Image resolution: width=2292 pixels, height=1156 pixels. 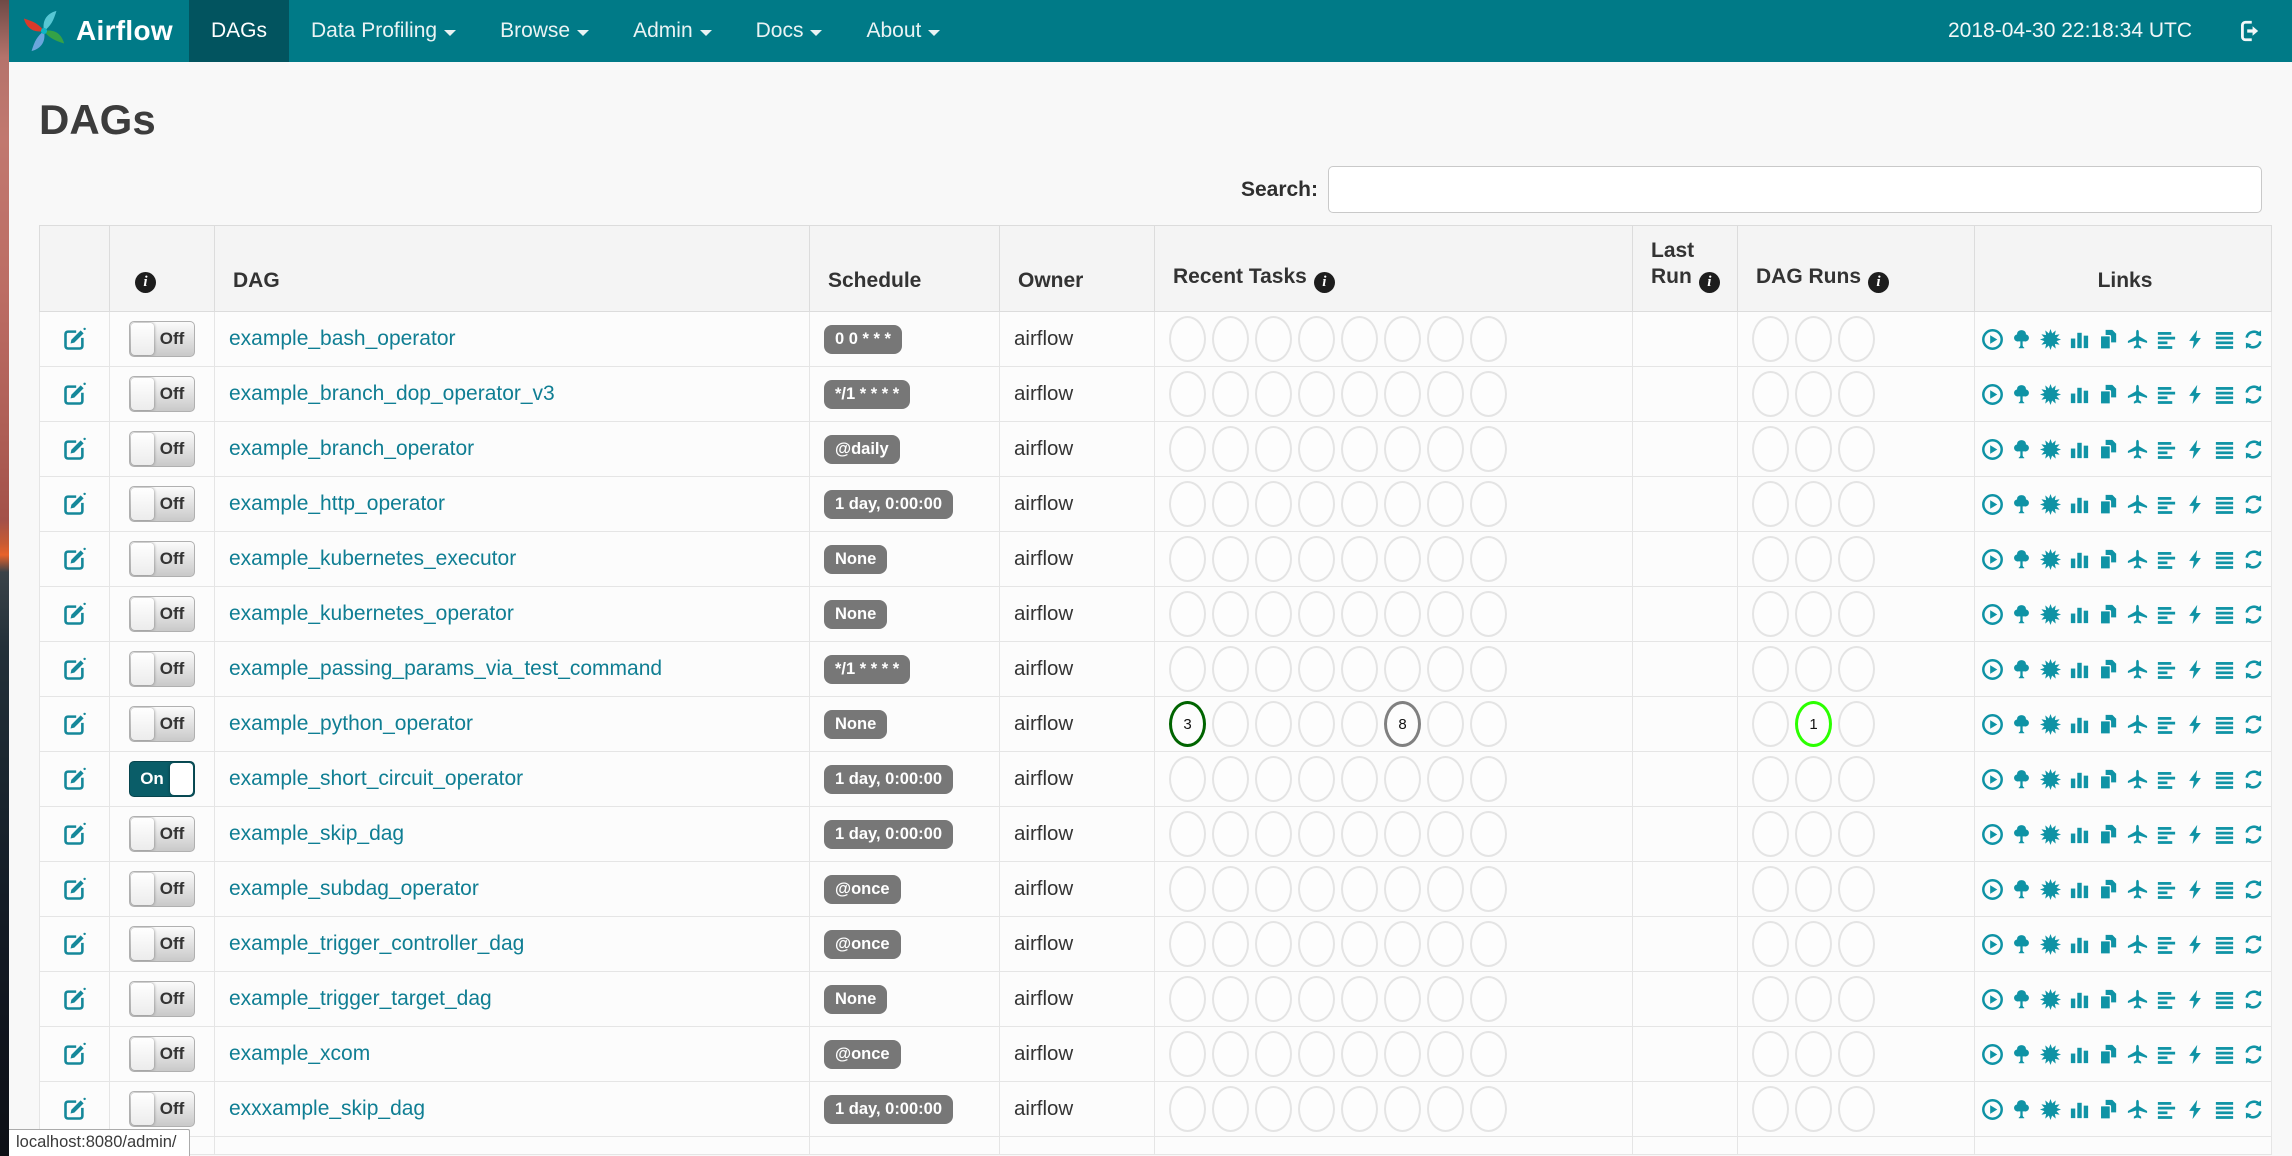 I want to click on nav-item-docs: Docs, so click(x=789, y=31).